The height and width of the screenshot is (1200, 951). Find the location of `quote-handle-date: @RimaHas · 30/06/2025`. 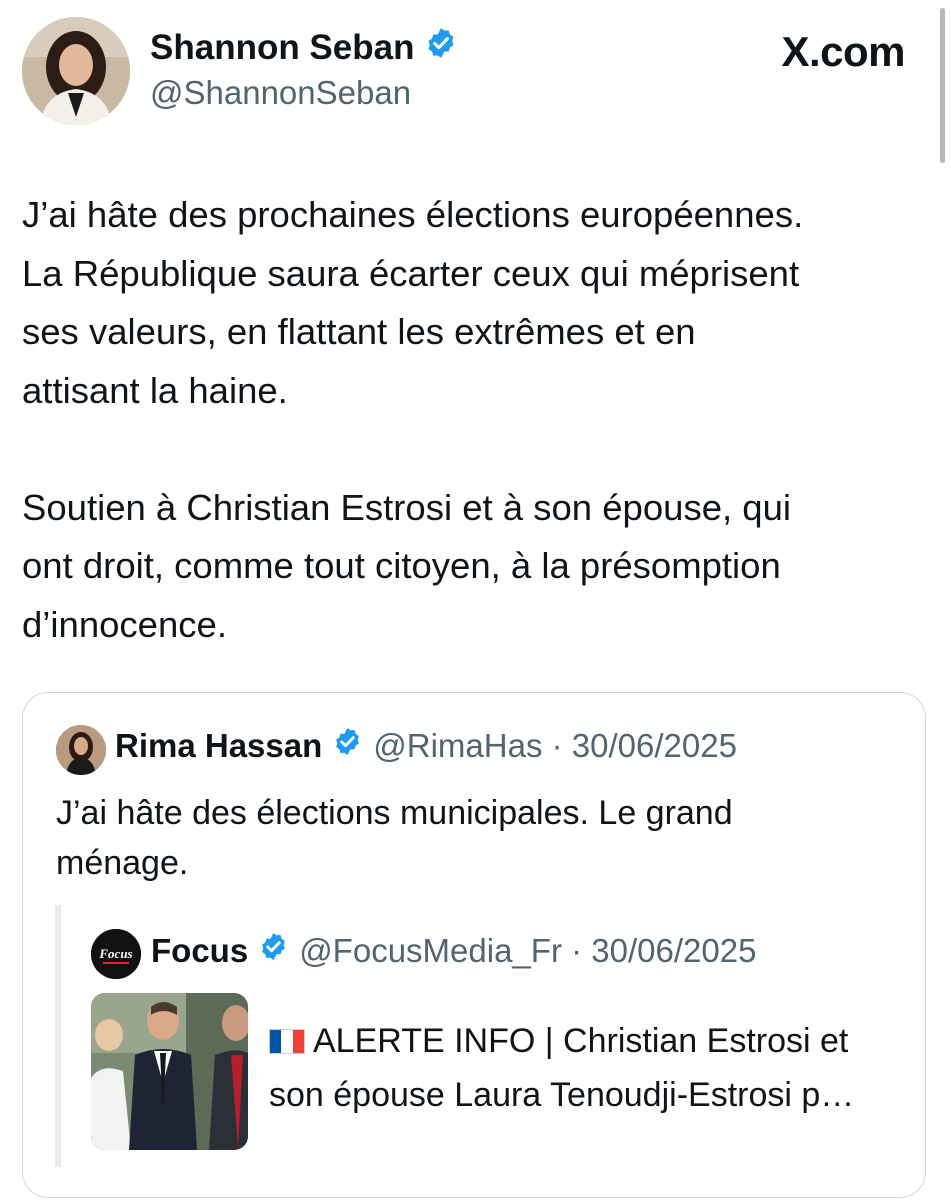

quote-handle-date: @RimaHas · 30/06/2025 is located at coordinates (555, 746).